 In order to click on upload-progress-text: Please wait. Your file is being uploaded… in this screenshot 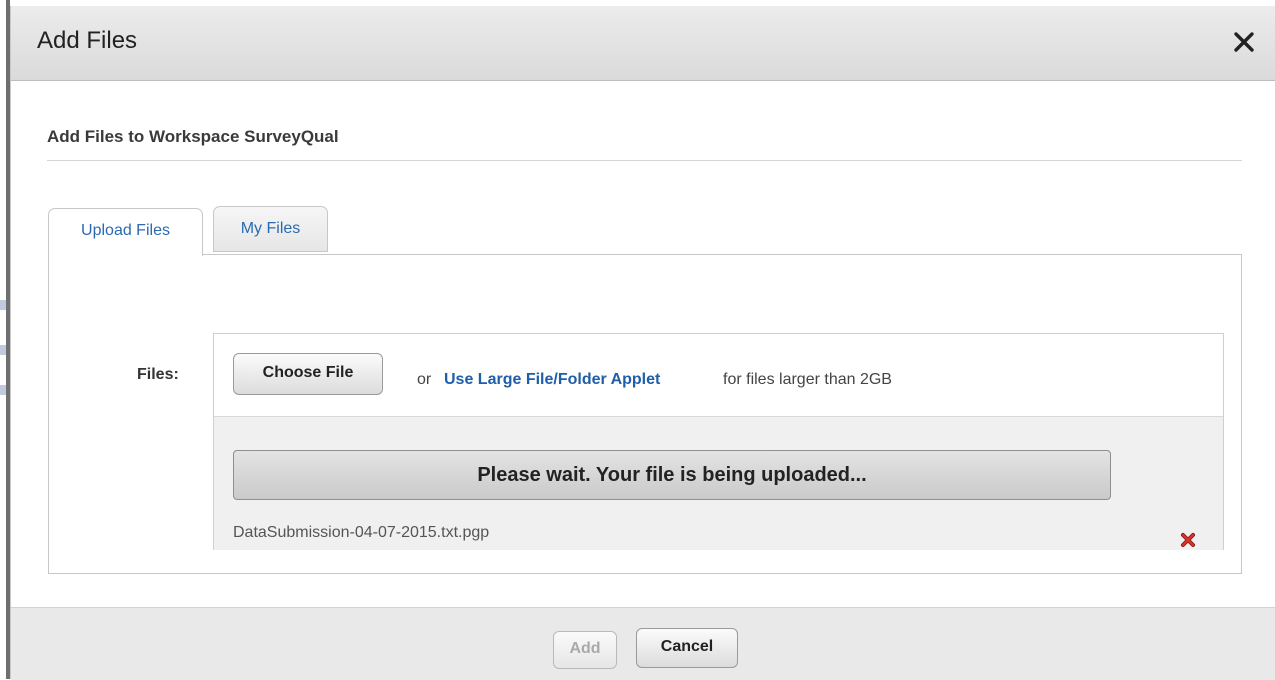, I will do `click(672, 475)`.